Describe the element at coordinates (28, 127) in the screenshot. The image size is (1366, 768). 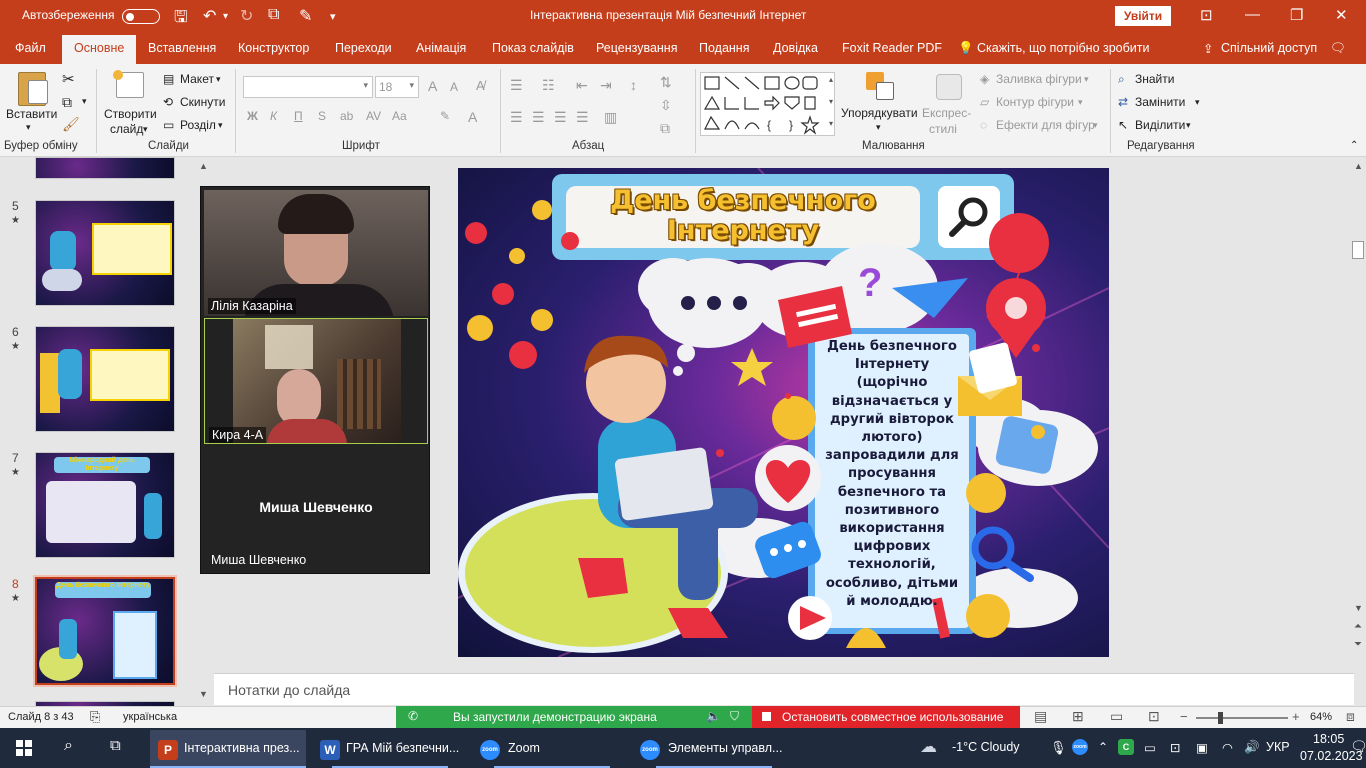
I see `paste-dropdown-icon: ▾` at that location.